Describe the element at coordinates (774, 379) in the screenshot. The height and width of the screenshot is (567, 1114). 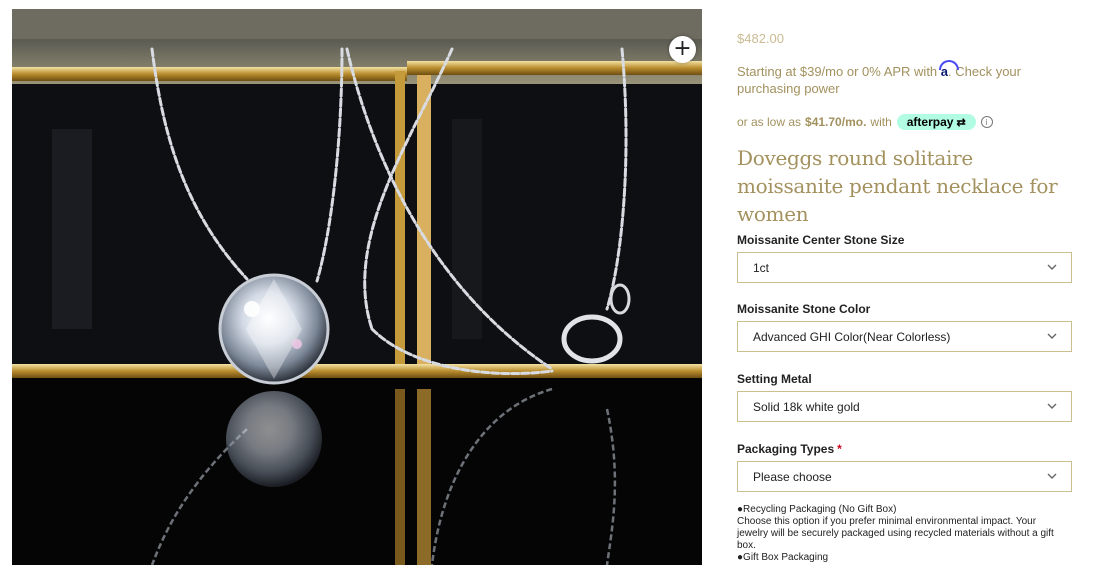
I see `setting-metal-label: Setting Metal` at that location.